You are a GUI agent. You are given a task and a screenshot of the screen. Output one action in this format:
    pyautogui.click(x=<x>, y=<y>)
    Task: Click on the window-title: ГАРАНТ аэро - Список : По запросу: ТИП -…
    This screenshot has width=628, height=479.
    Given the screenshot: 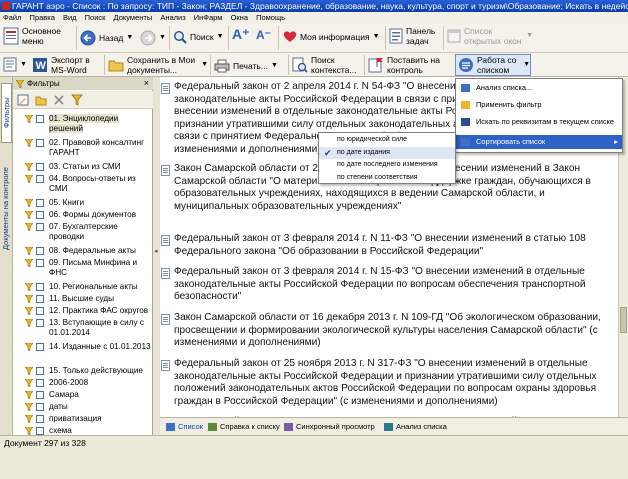 What is the action you would take?
    pyautogui.click(x=320, y=6)
    